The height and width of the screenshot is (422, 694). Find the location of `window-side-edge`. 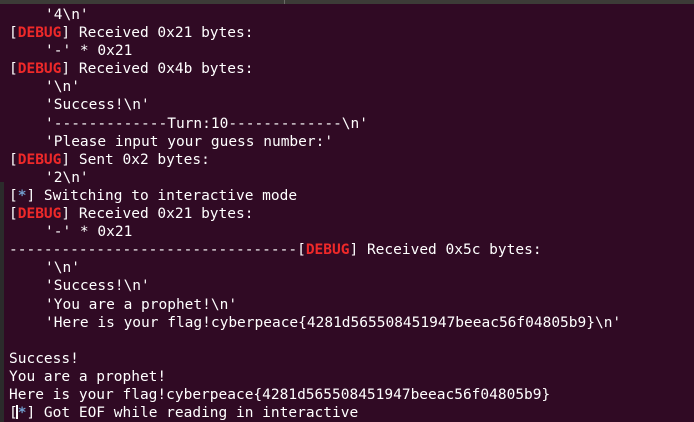

window-side-edge is located at coordinates (2, 302).